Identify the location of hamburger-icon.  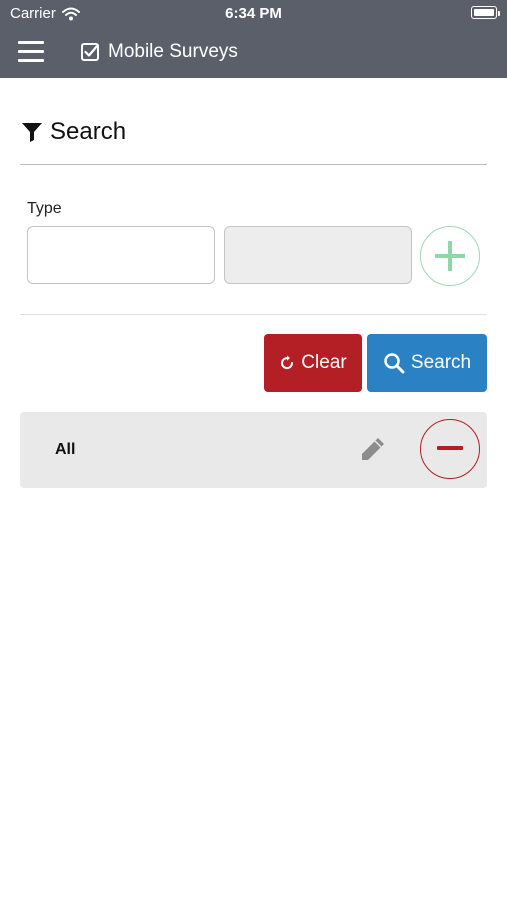
(31, 52).